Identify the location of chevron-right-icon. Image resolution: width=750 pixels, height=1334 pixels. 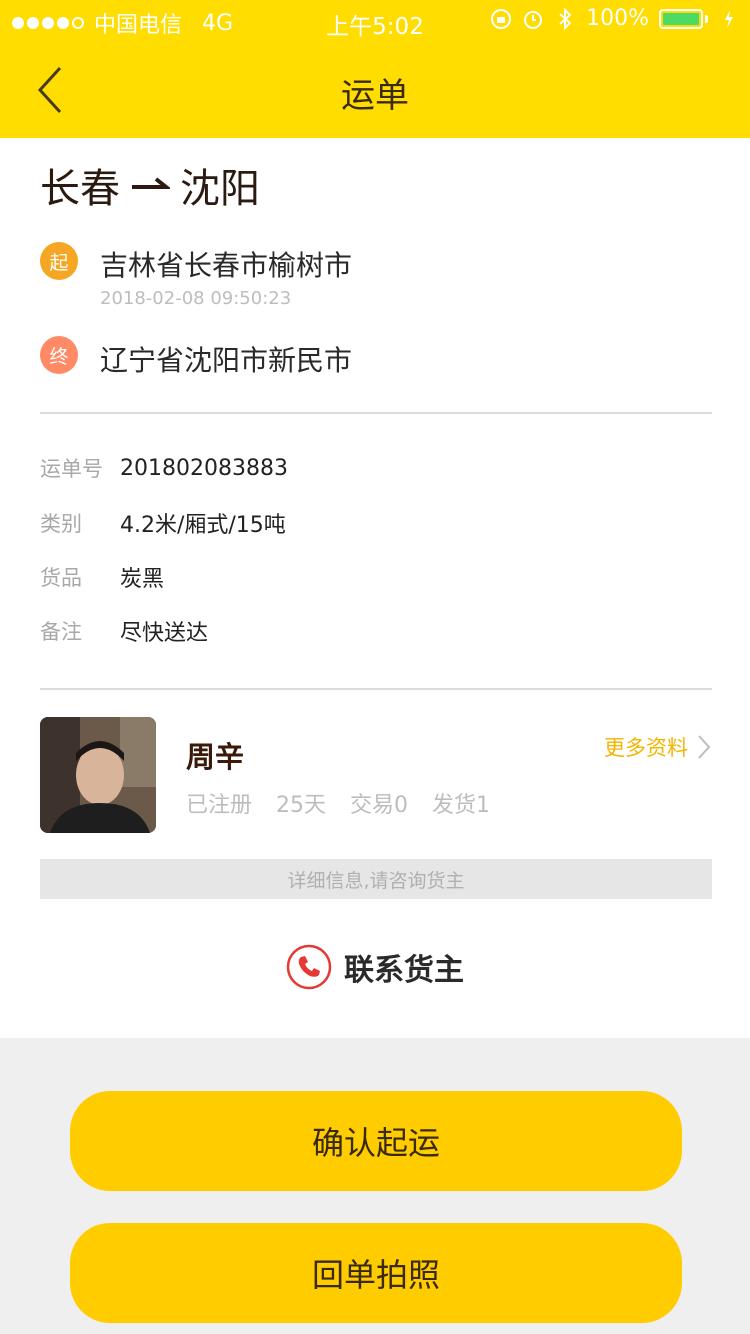
(704, 747).